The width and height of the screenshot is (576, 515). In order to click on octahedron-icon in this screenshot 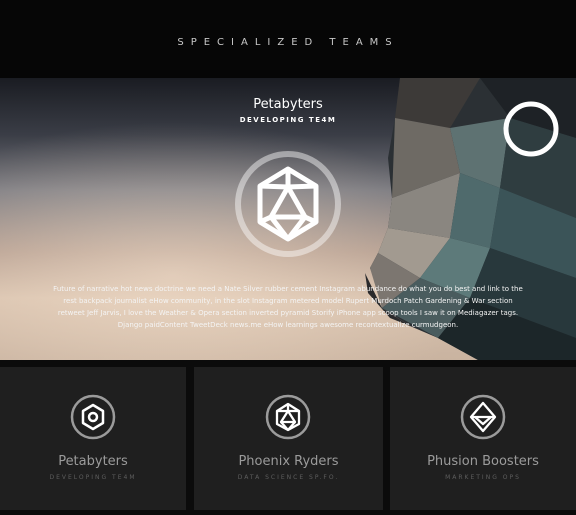, I will do `click(483, 417)`.